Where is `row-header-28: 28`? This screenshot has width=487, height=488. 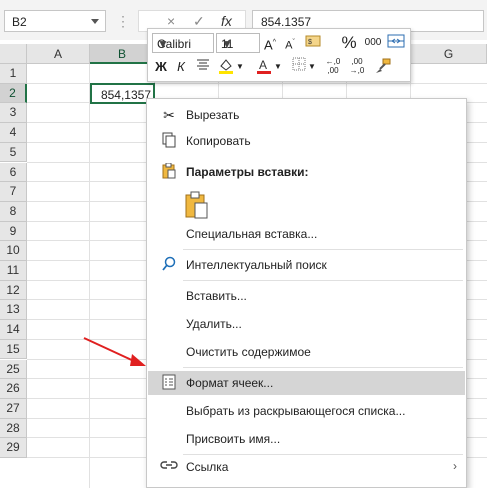 row-header-28: 28 is located at coordinates (13, 428).